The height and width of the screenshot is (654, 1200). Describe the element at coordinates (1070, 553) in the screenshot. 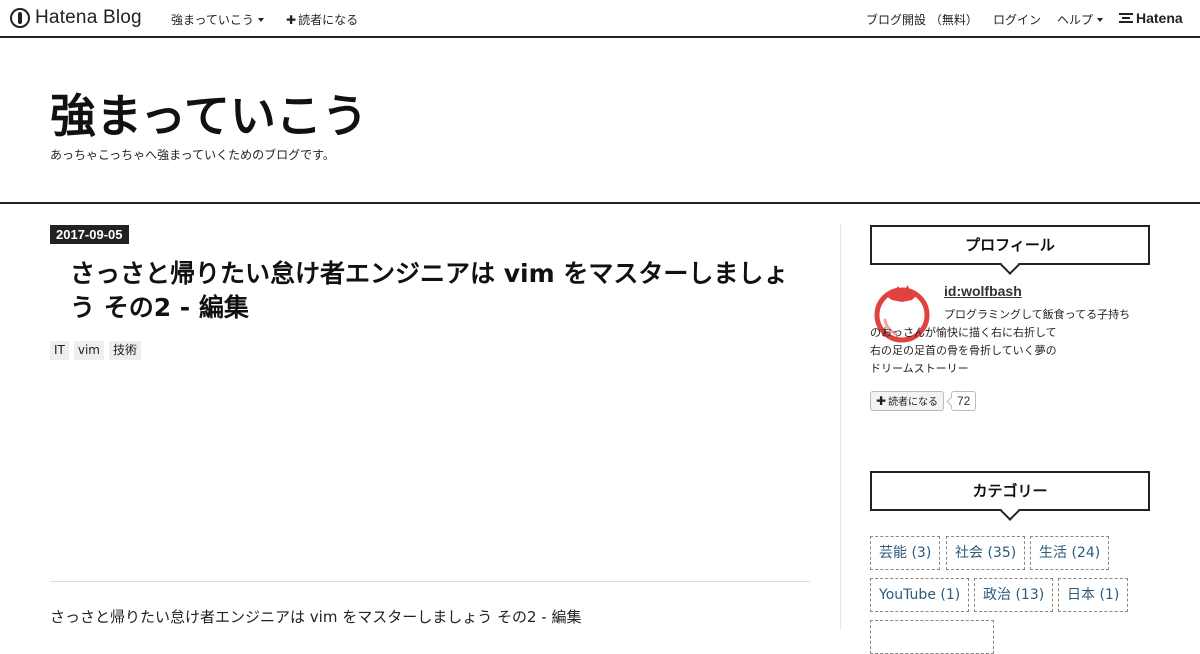

I see `category-item: 生活 (24)` at that location.